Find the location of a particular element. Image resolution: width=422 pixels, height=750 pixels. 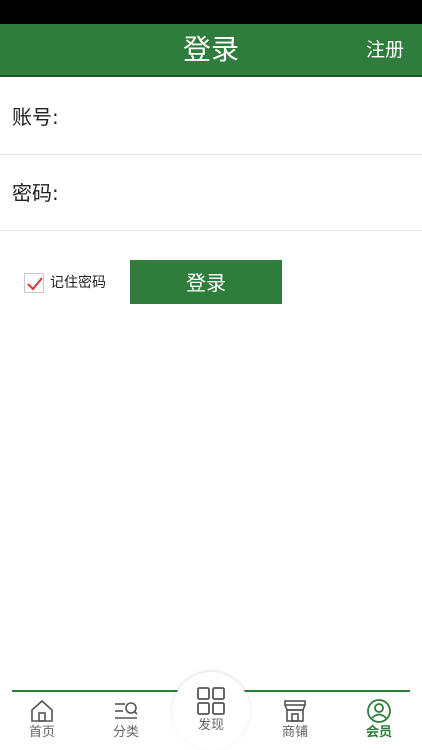

register-link: 注册 is located at coordinates (385, 50).